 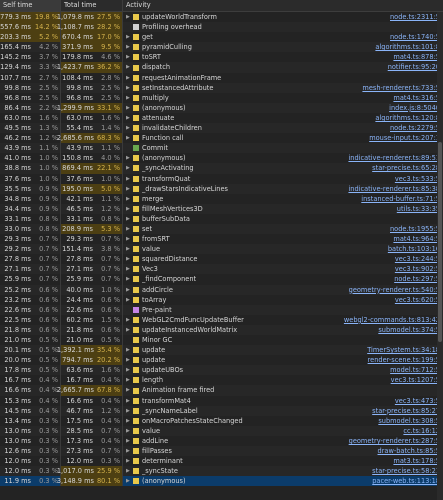 What do you see at coordinates (410, 330) in the screenshot?
I see `source-link: submodel.ts:374:5` at bounding box center [410, 330].